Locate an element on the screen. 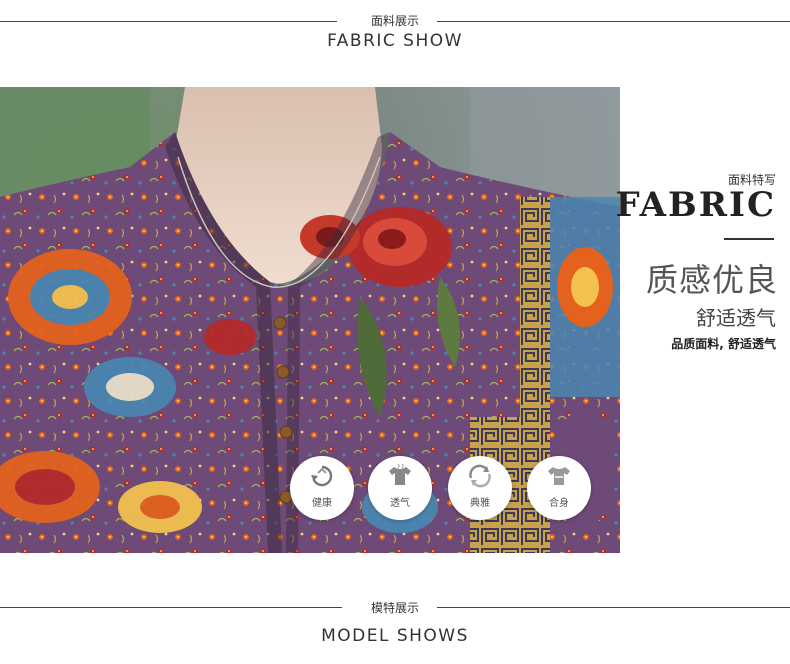 This screenshot has width=790, height=664. fabric-description: 品质面料, 舒适透气 is located at coordinates (723, 344).